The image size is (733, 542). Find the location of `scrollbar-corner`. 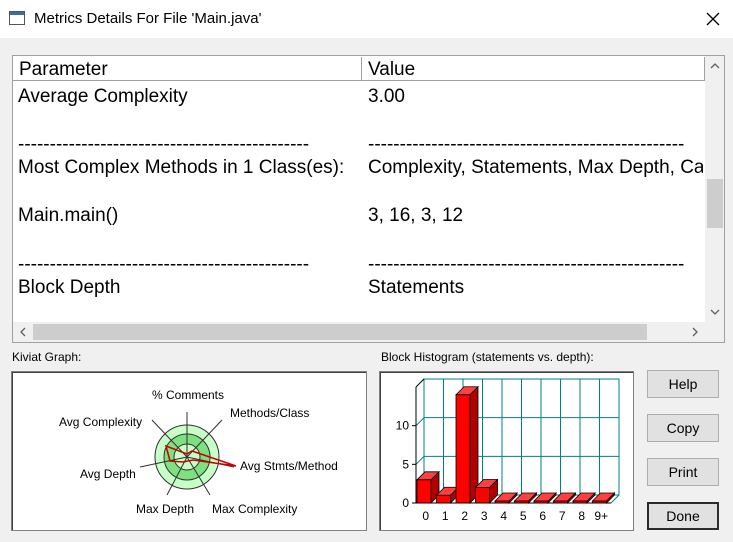

scrollbar-corner is located at coordinates (714, 332).